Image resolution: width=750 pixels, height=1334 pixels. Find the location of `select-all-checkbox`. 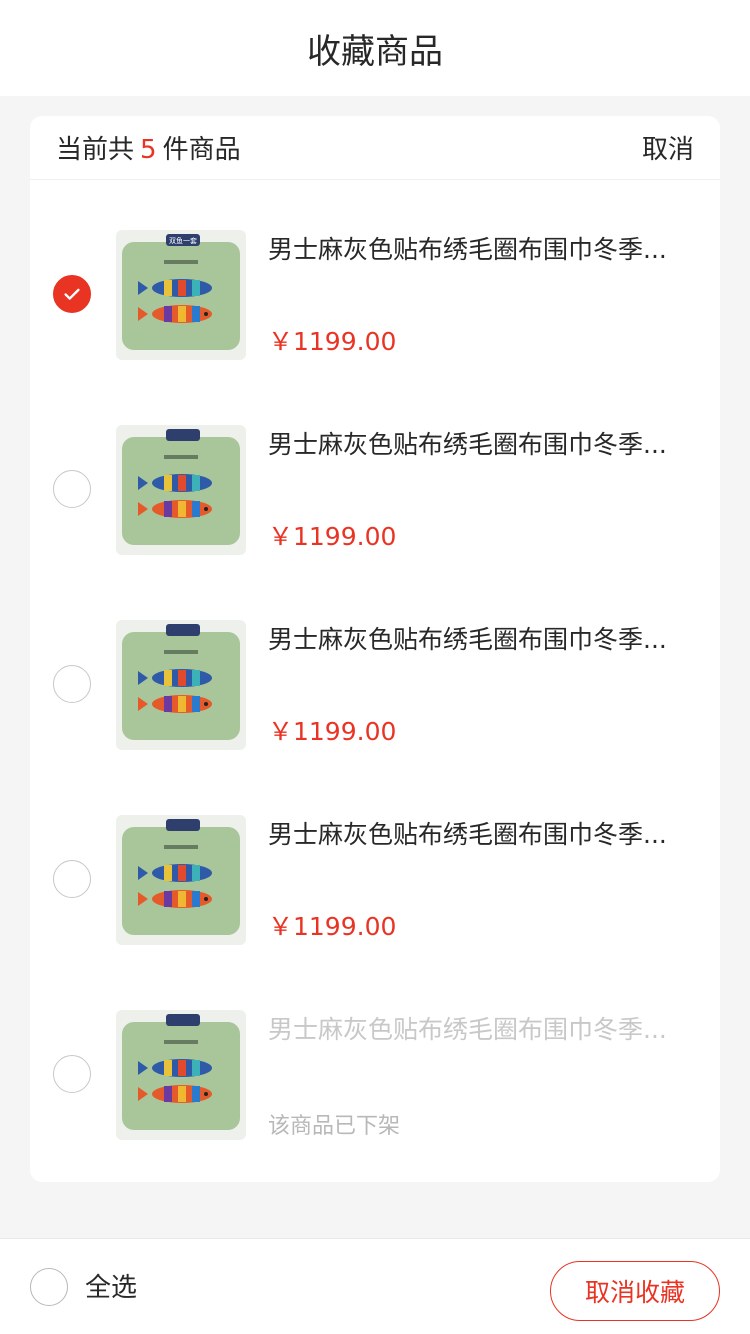

select-all-checkbox is located at coordinates (49, 1287).